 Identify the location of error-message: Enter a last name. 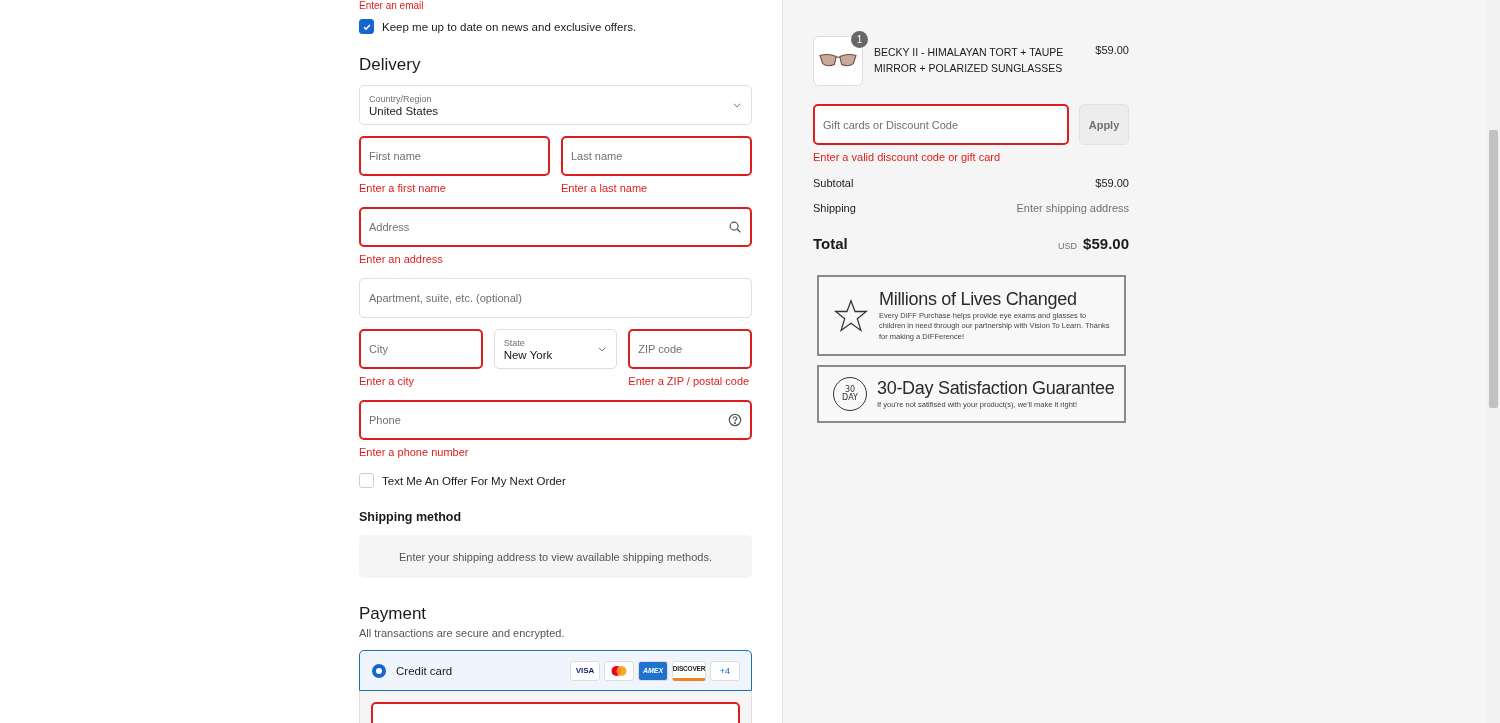
(605, 188).